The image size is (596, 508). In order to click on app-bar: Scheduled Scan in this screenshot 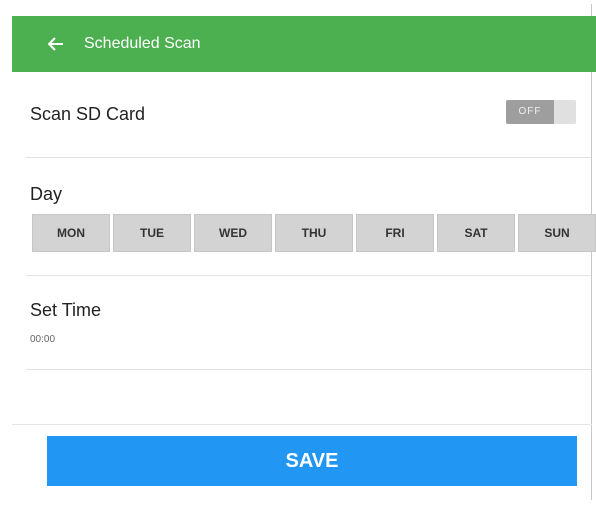, I will do `click(304, 44)`.